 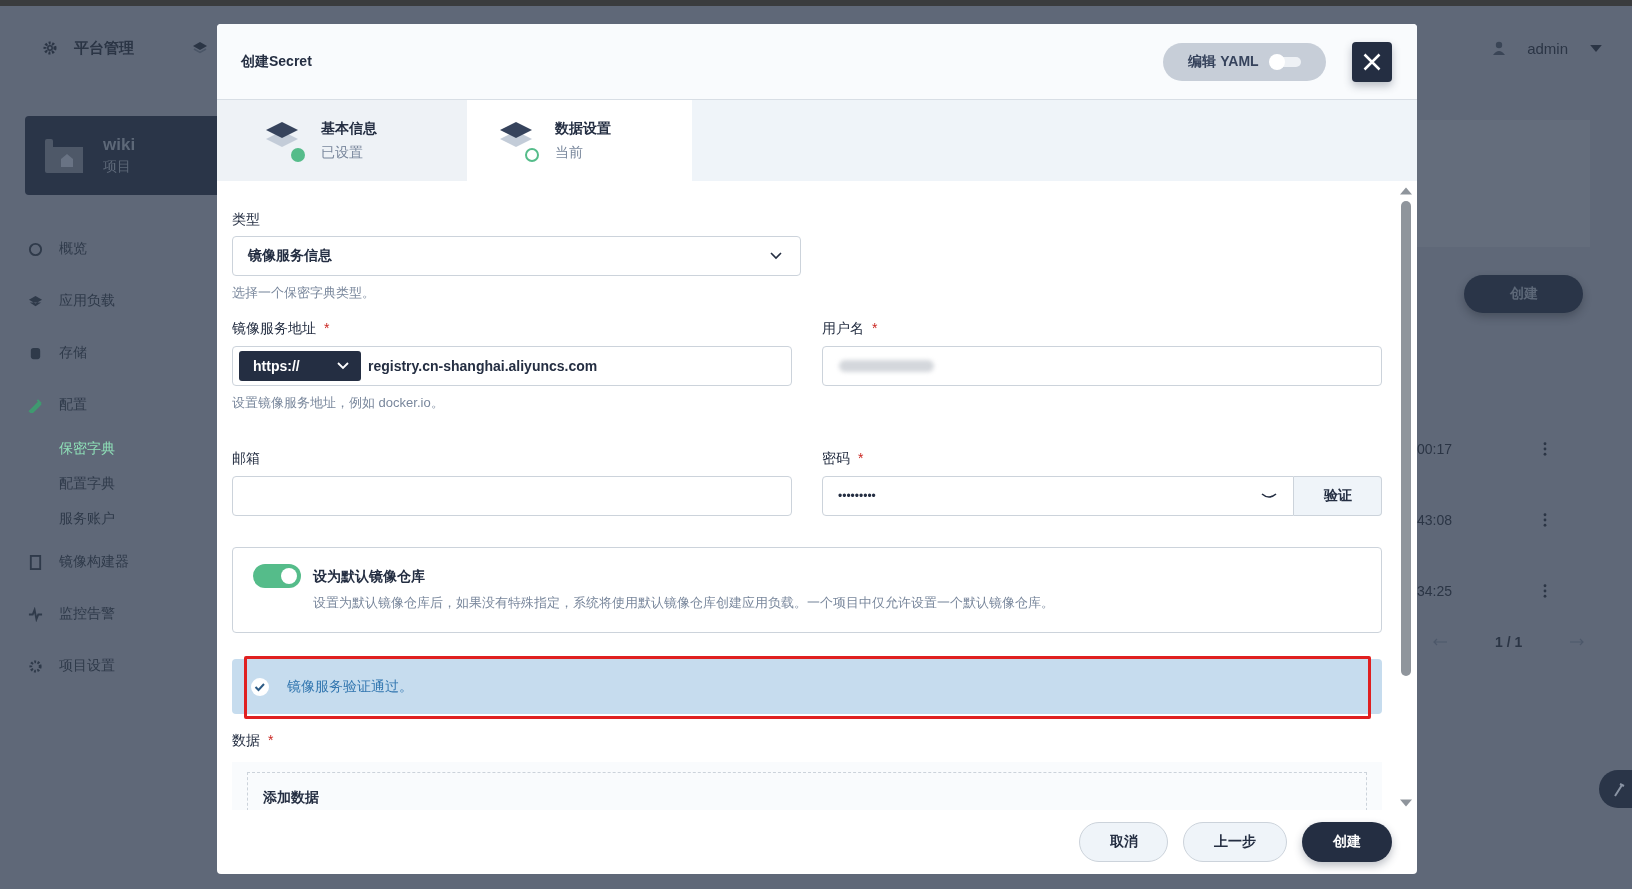 I want to click on scrollbar-thumb, so click(x=1406, y=438).